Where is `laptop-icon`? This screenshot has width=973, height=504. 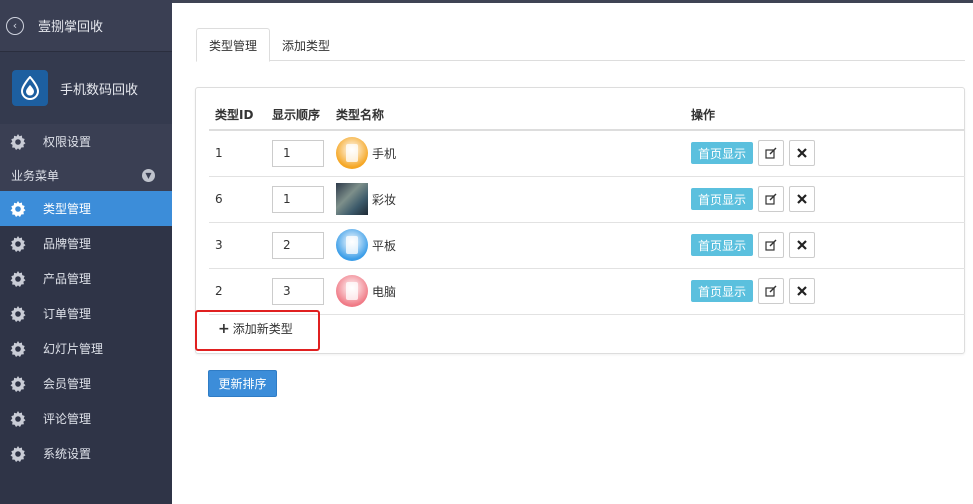 laptop-icon is located at coordinates (352, 291).